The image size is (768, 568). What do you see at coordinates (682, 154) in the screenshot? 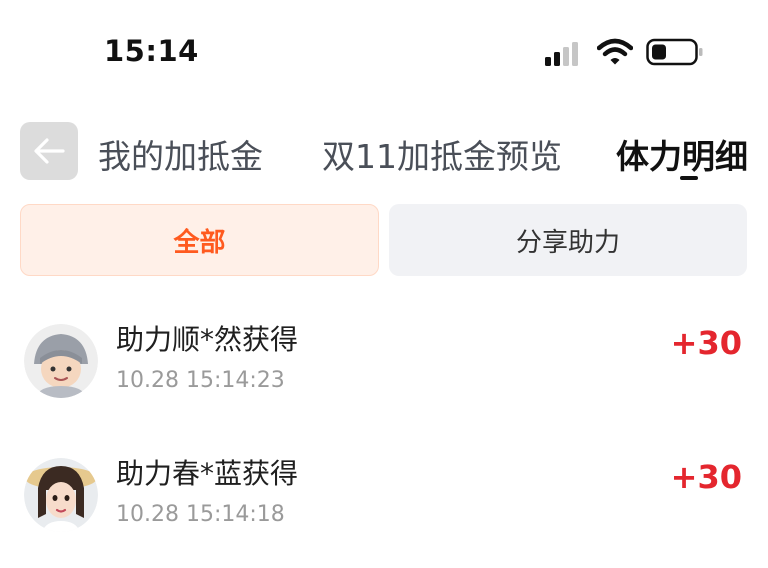
I see `tab-stamina-details: 体力明细` at bounding box center [682, 154].